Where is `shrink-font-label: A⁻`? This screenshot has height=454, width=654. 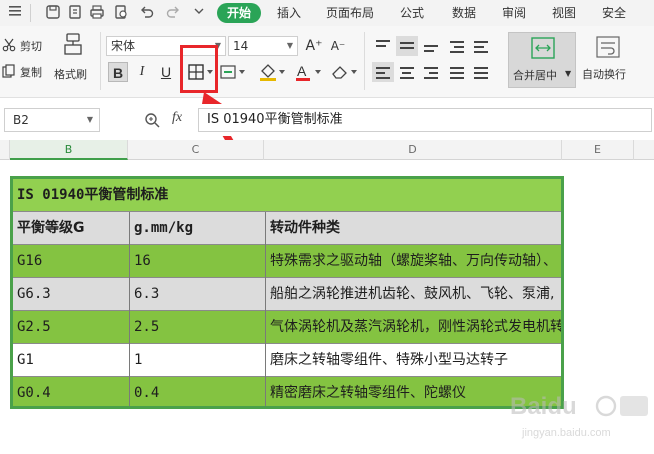 shrink-font-label: A⁻ is located at coordinates (338, 46).